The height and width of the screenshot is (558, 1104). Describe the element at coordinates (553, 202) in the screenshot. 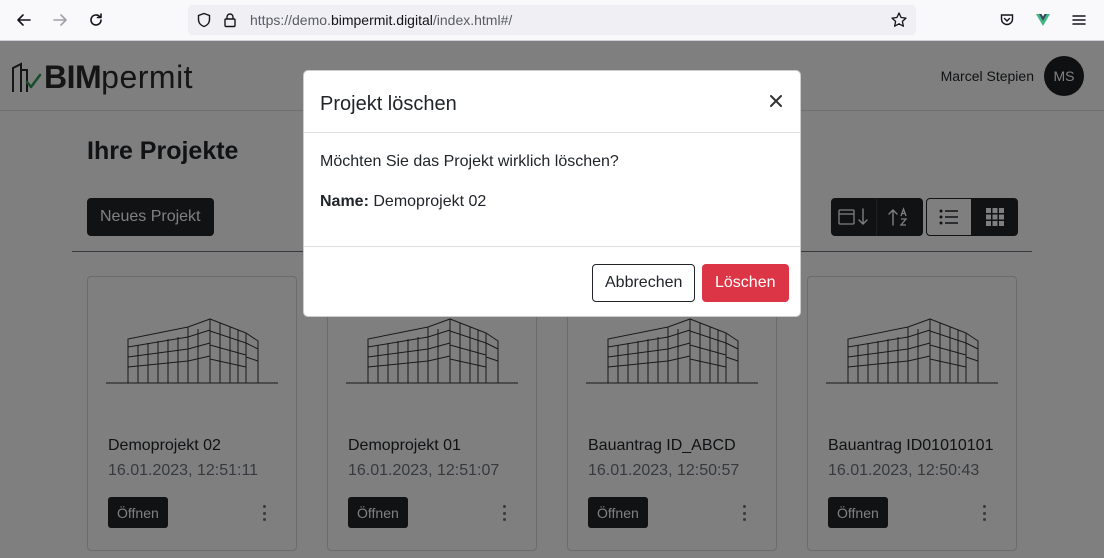

I see `project-name-line: Name: Demoprojekt 02` at that location.